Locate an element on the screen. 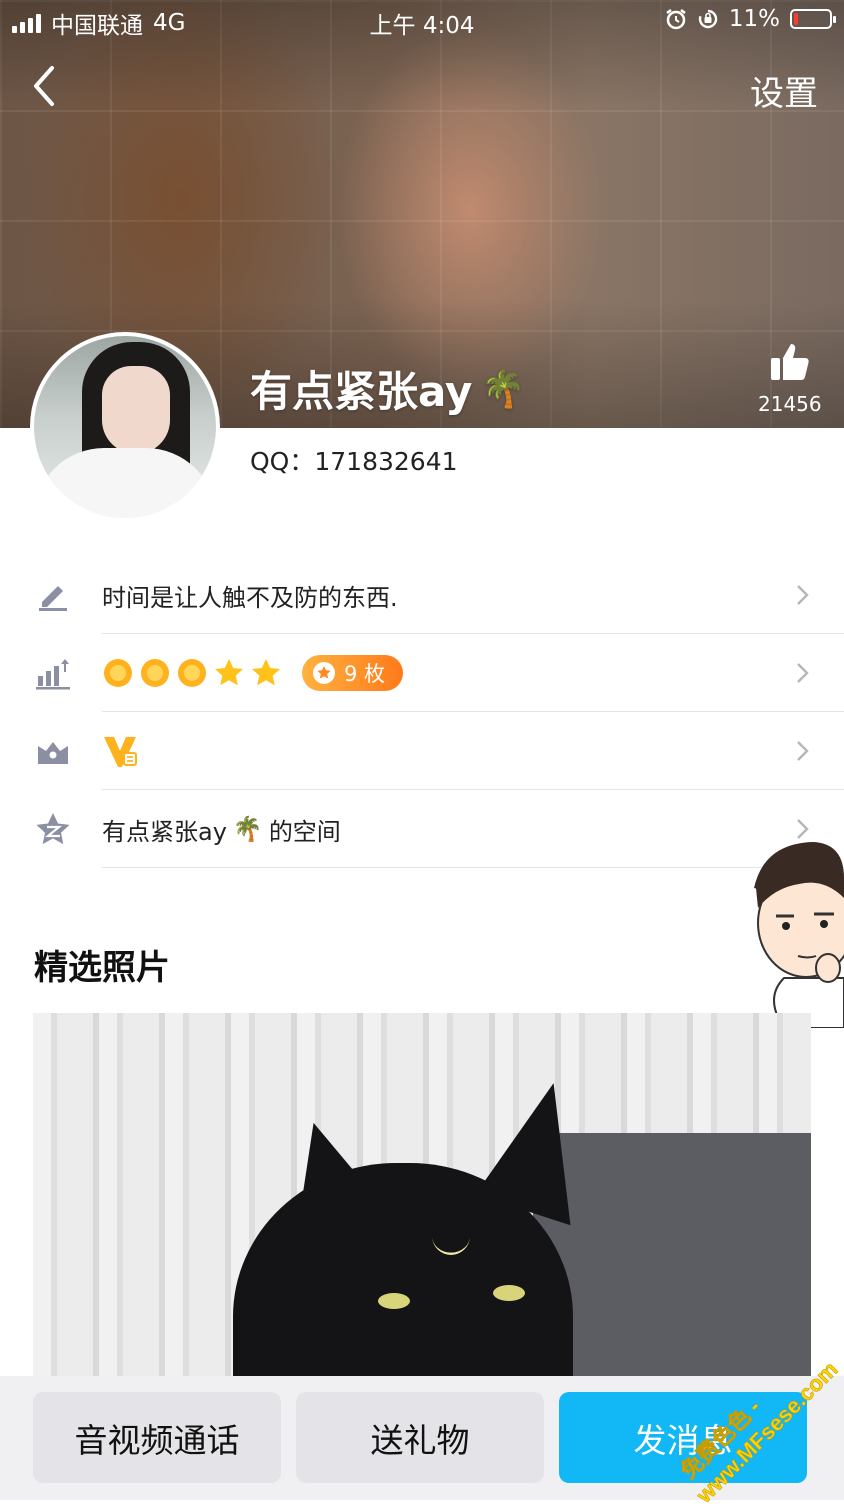 The height and width of the screenshot is (1510, 844). qzone-suffix: 的空间 is located at coordinates (304, 831).